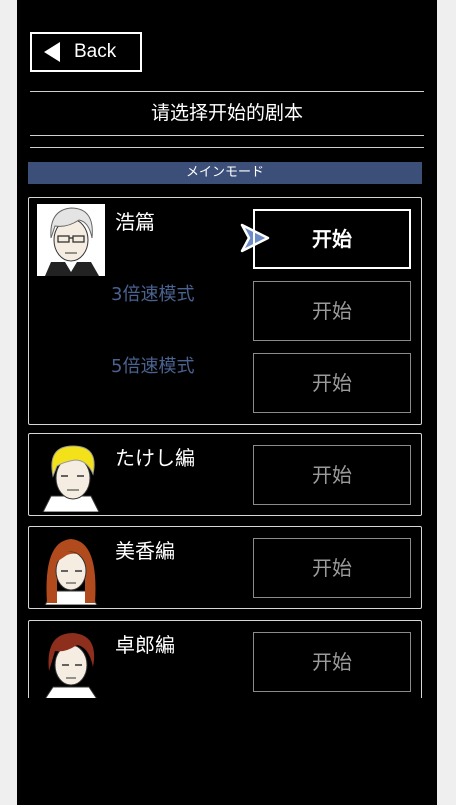 This screenshot has width=456, height=805. Describe the element at coordinates (225, 474) in the screenshot. I see `scenario-panel-takeshi: たけし編 开始` at that location.